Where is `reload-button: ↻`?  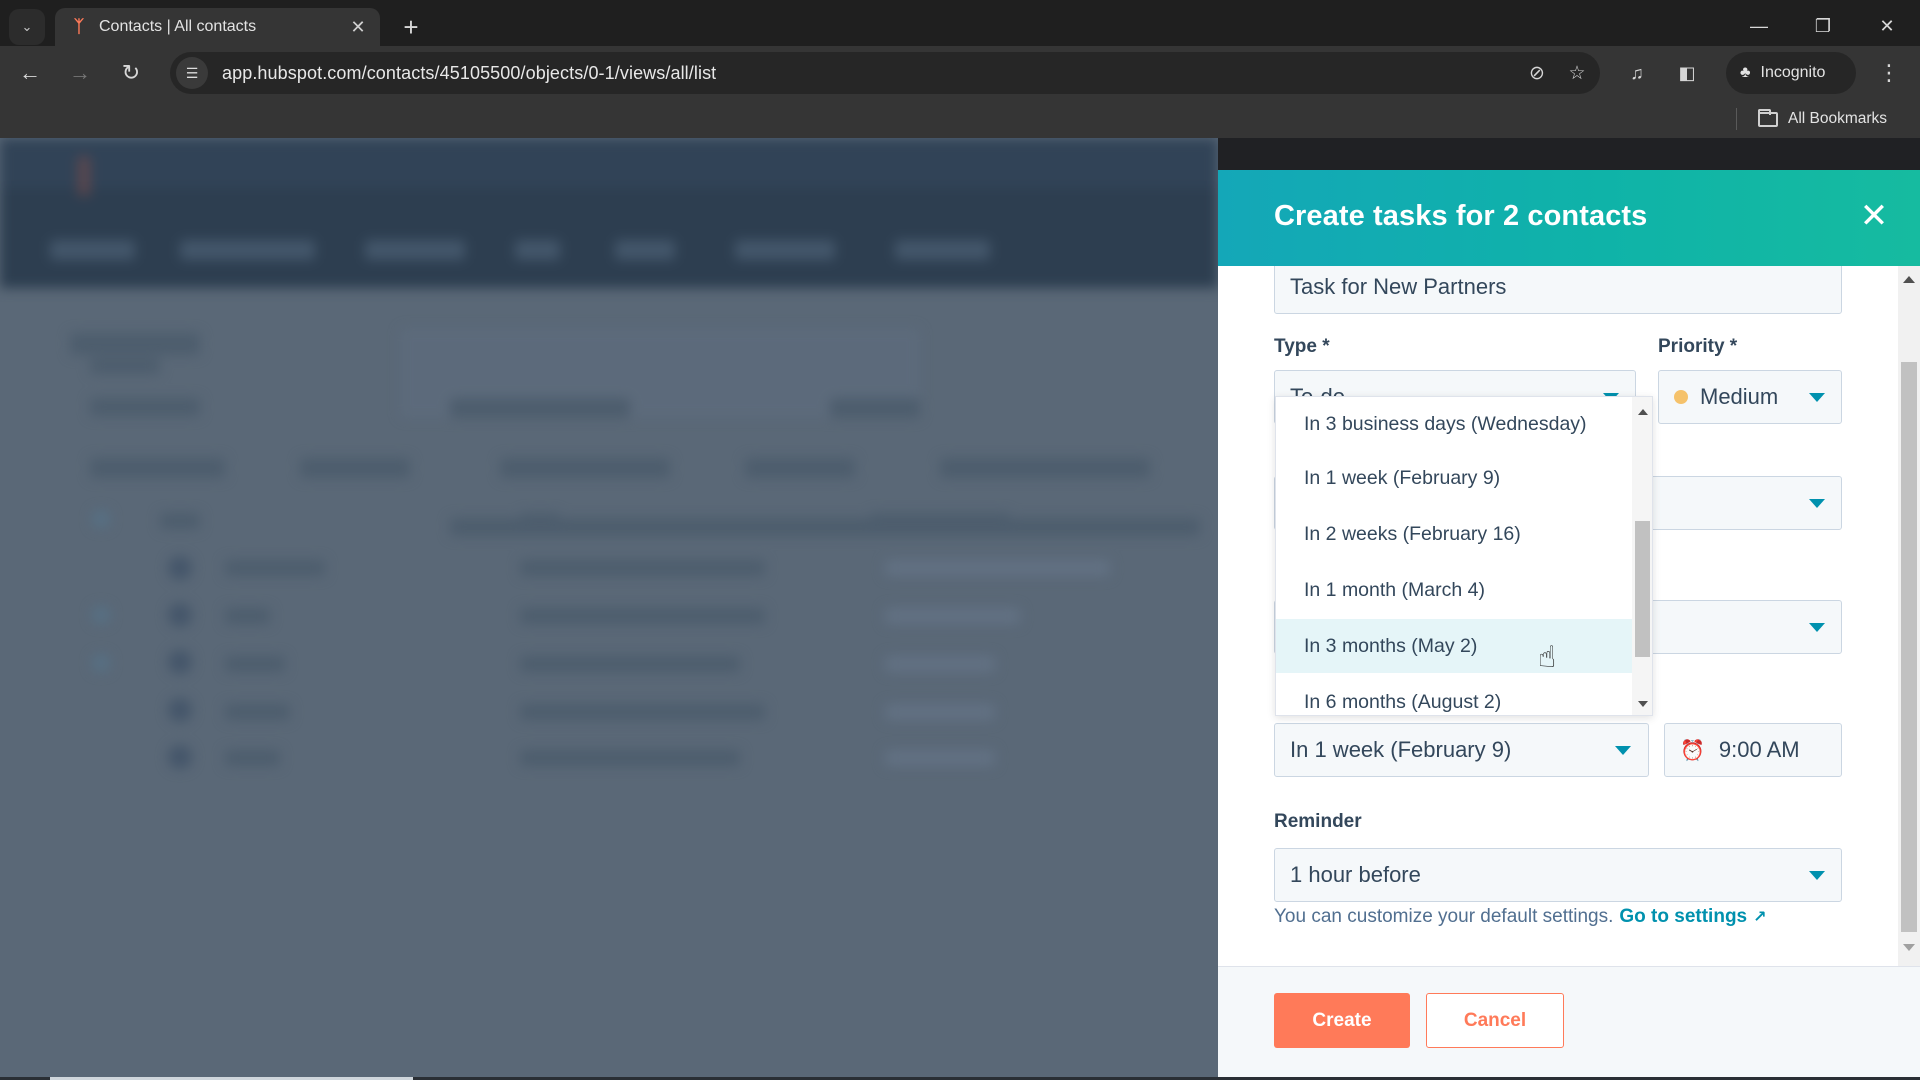 reload-button: ↻ is located at coordinates (131, 73).